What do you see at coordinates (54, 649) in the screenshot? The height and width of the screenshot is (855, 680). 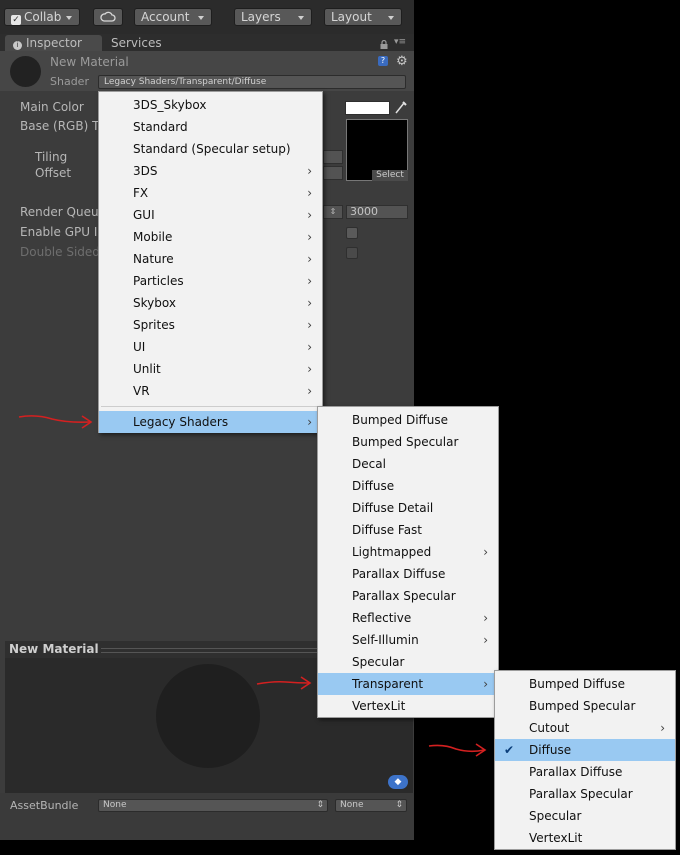 I see `preview-title: New Material` at bounding box center [54, 649].